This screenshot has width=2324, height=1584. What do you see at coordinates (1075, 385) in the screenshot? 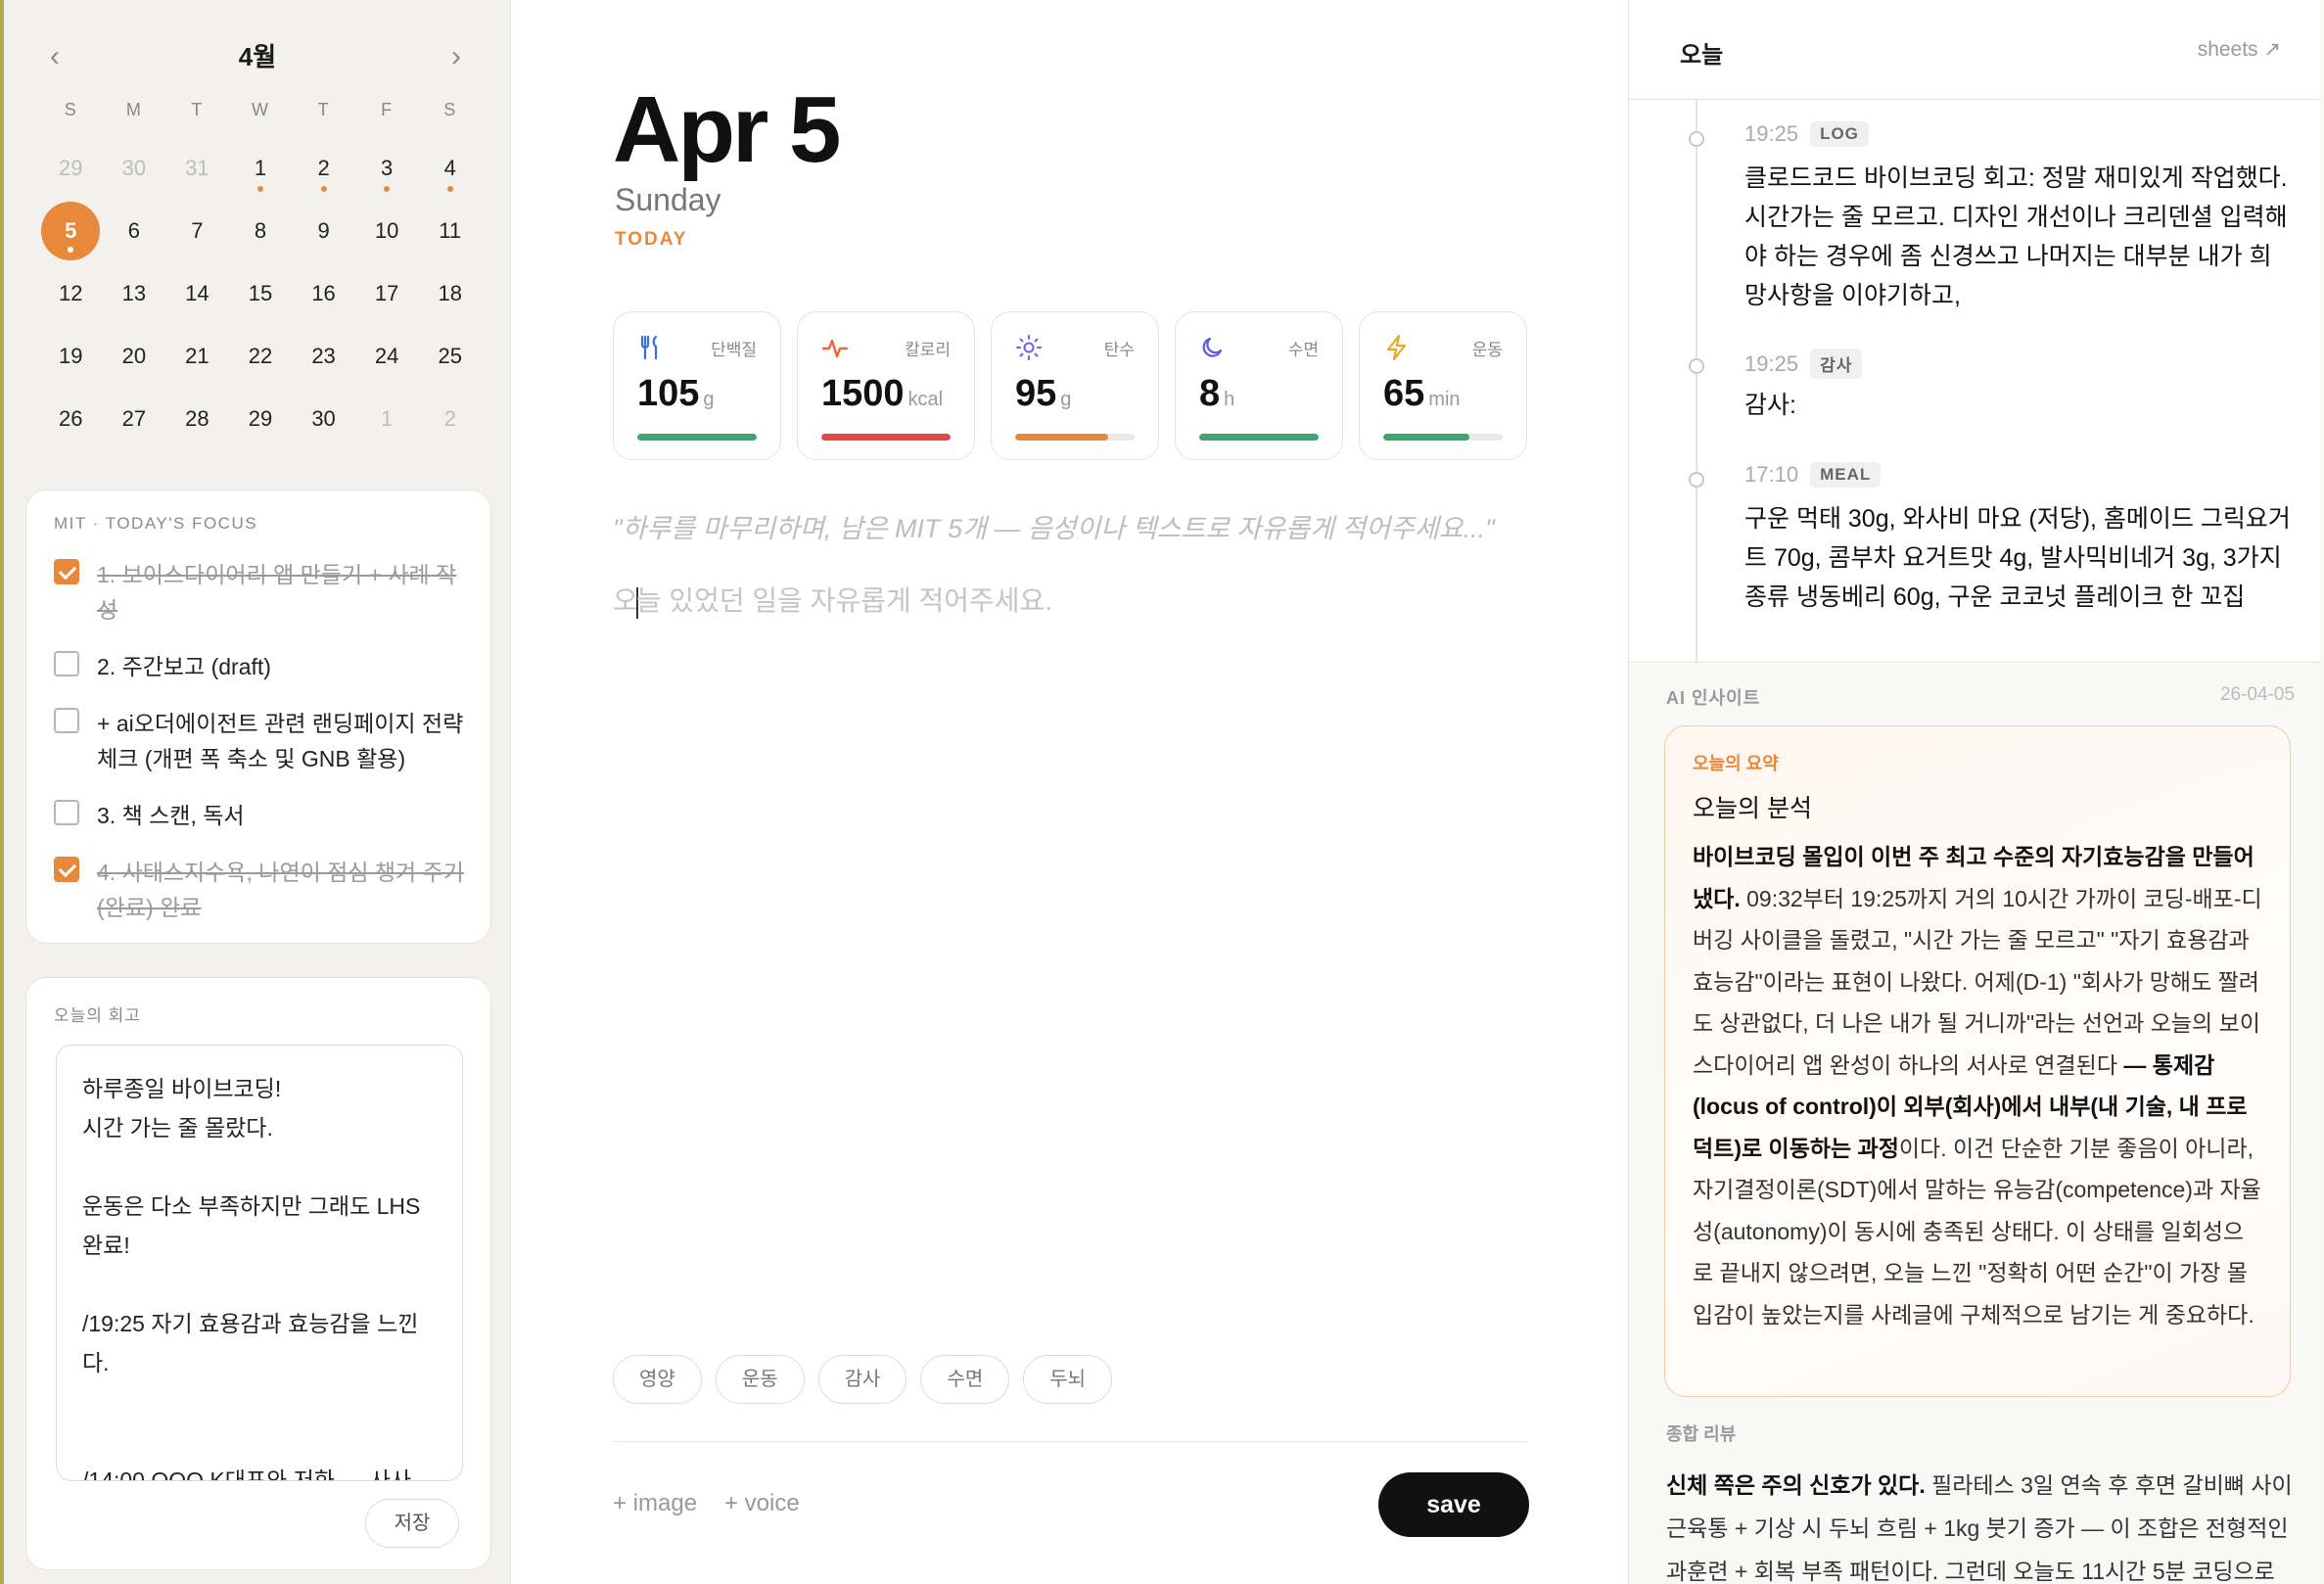
I see `stat-card-탄수: 탄수 95 g` at bounding box center [1075, 385].